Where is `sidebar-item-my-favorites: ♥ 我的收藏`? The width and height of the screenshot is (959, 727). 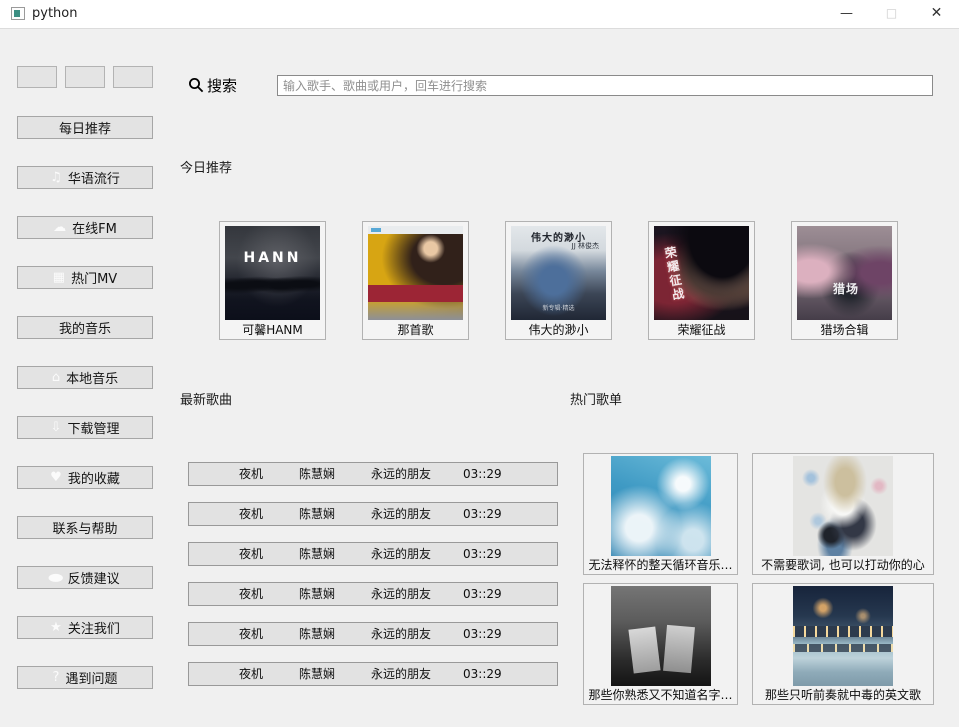 sidebar-item-my-favorites: ♥ 我的收藏 is located at coordinates (85, 477).